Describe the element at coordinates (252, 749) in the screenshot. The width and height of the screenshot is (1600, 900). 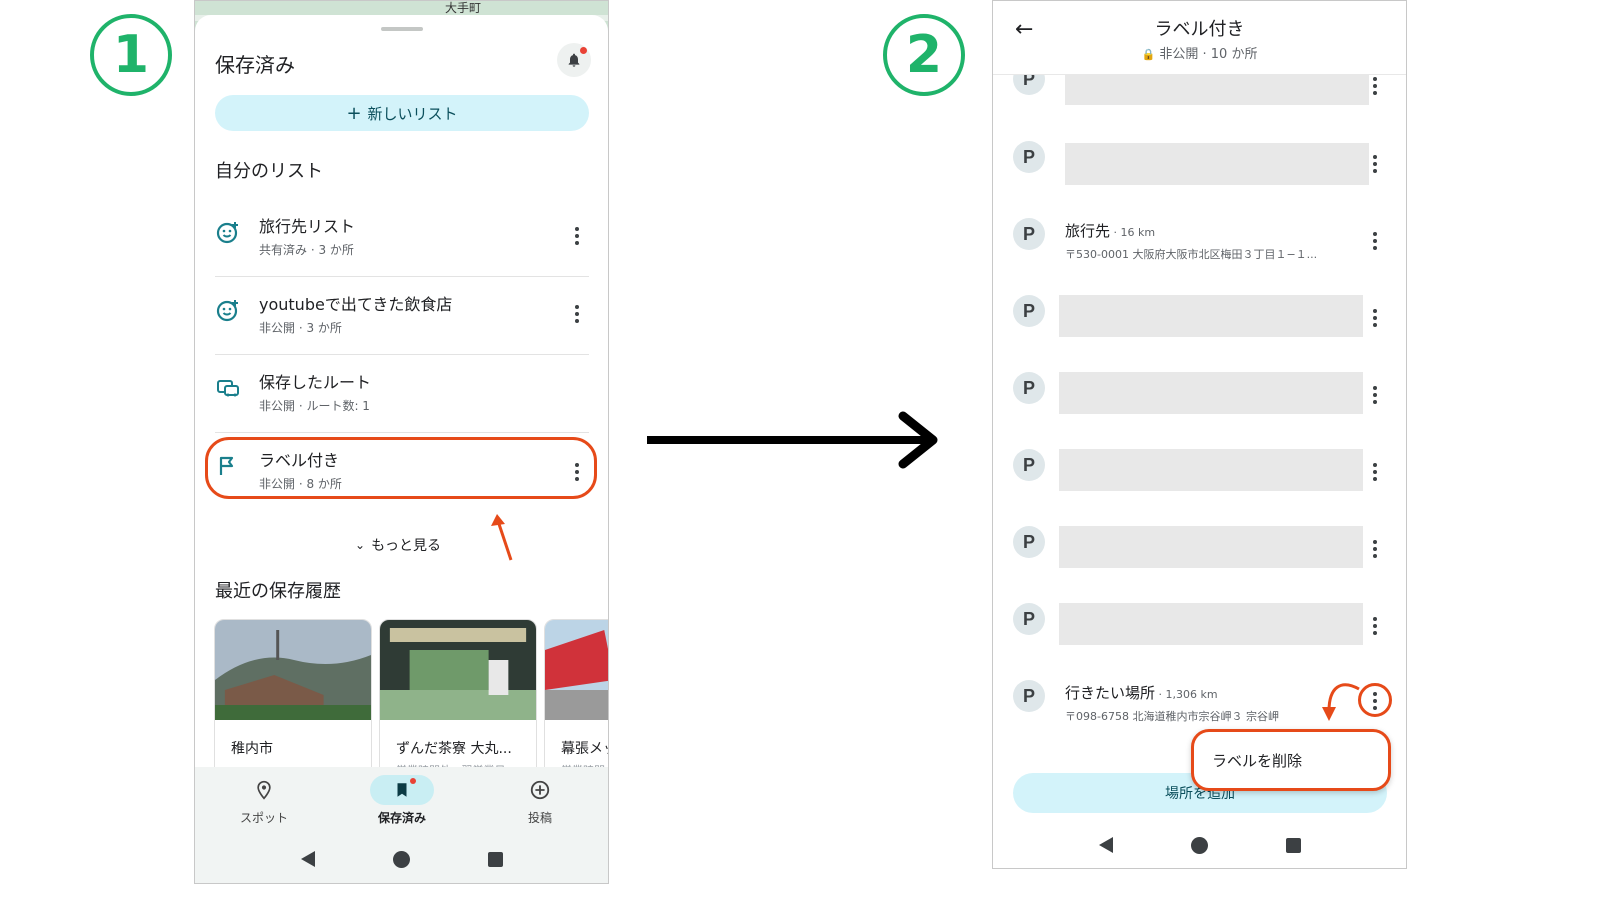
I see `recent-place-name: 稚内市` at that location.